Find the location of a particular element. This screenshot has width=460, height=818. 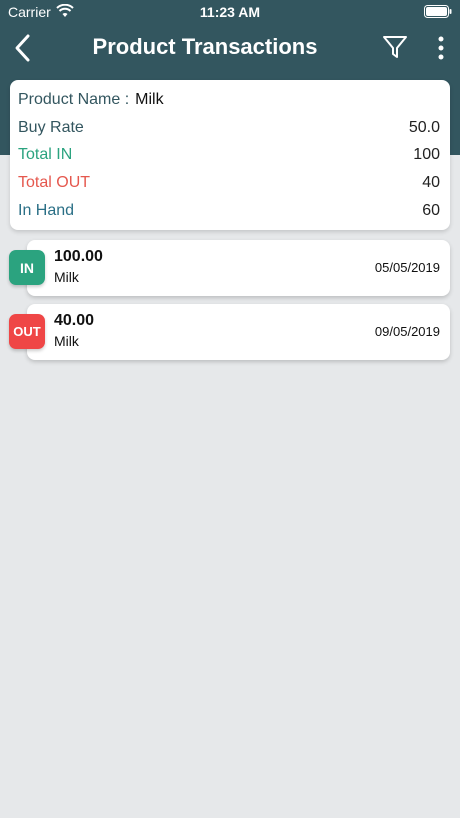

page-title: Product Transactions is located at coordinates (205, 46).